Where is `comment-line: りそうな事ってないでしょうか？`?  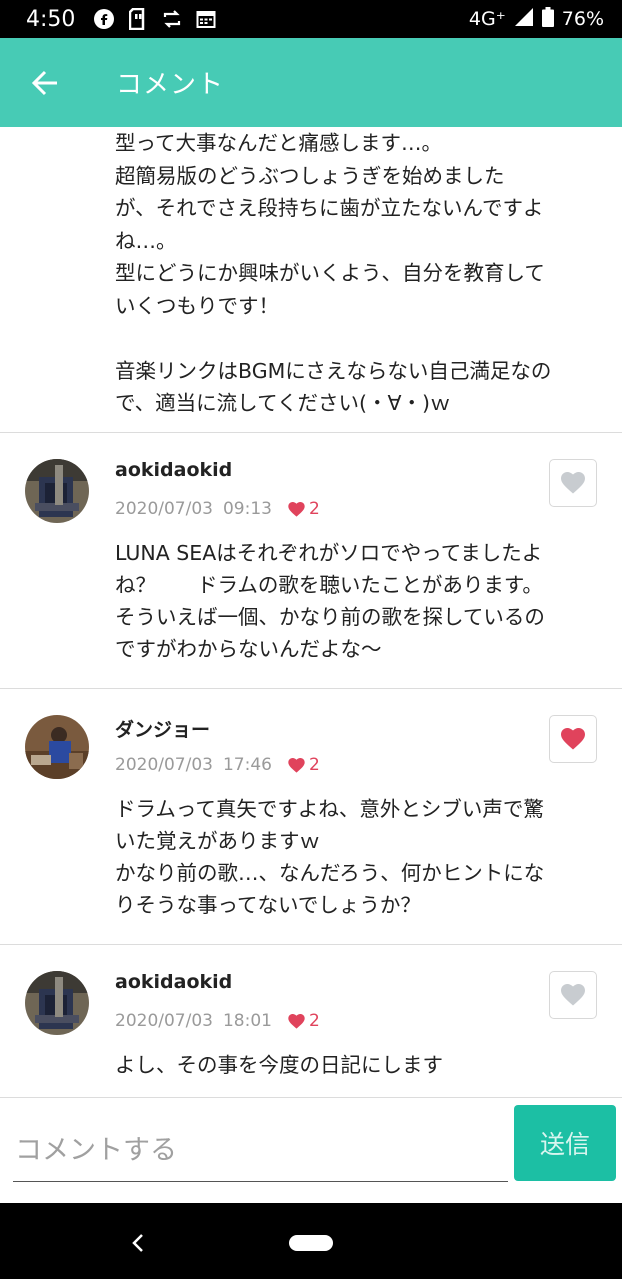 comment-line: りそうな事ってないでしょうか？ is located at coordinates (268, 905).